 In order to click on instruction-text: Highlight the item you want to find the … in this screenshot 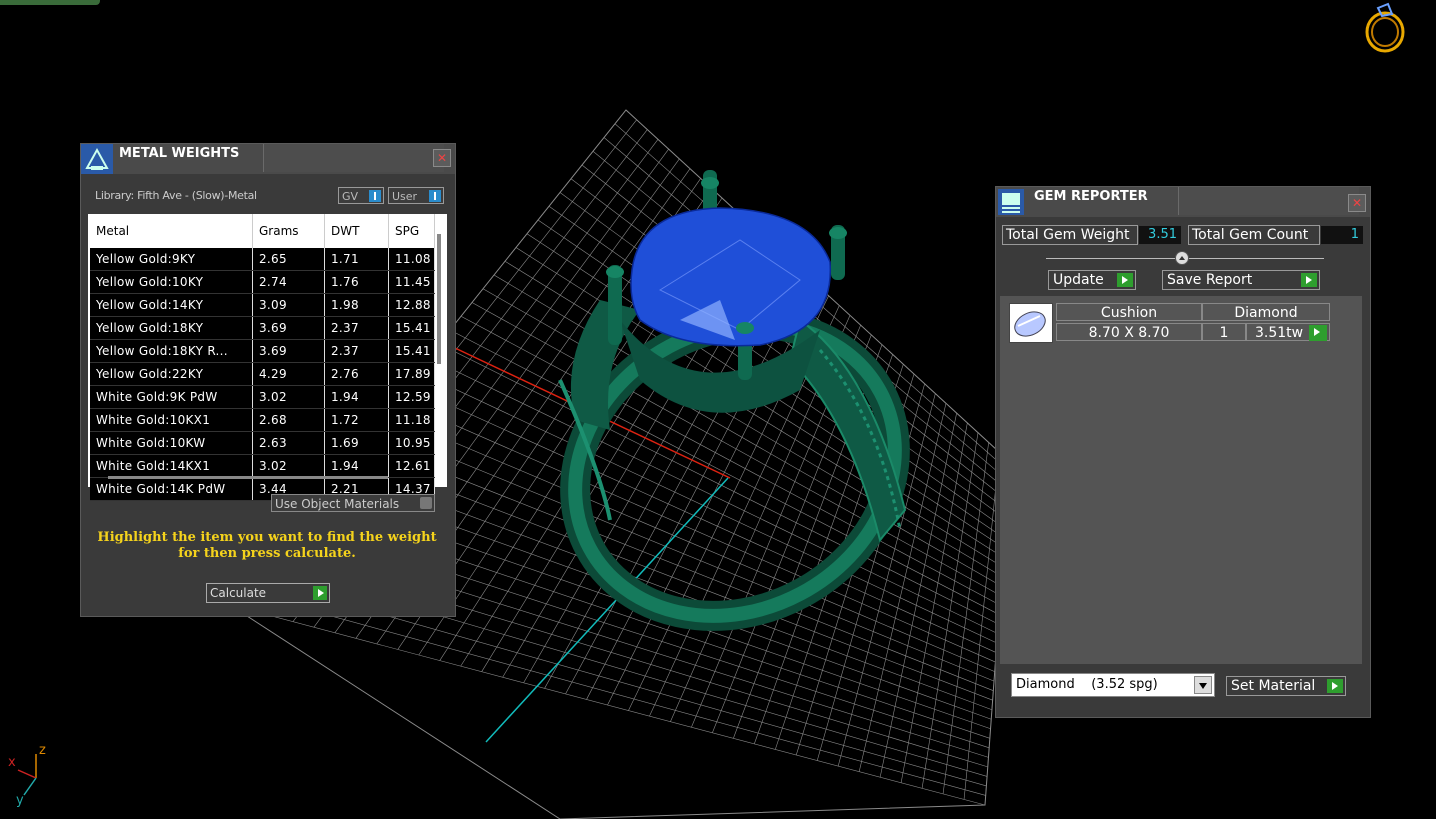, I will do `click(267, 545)`.